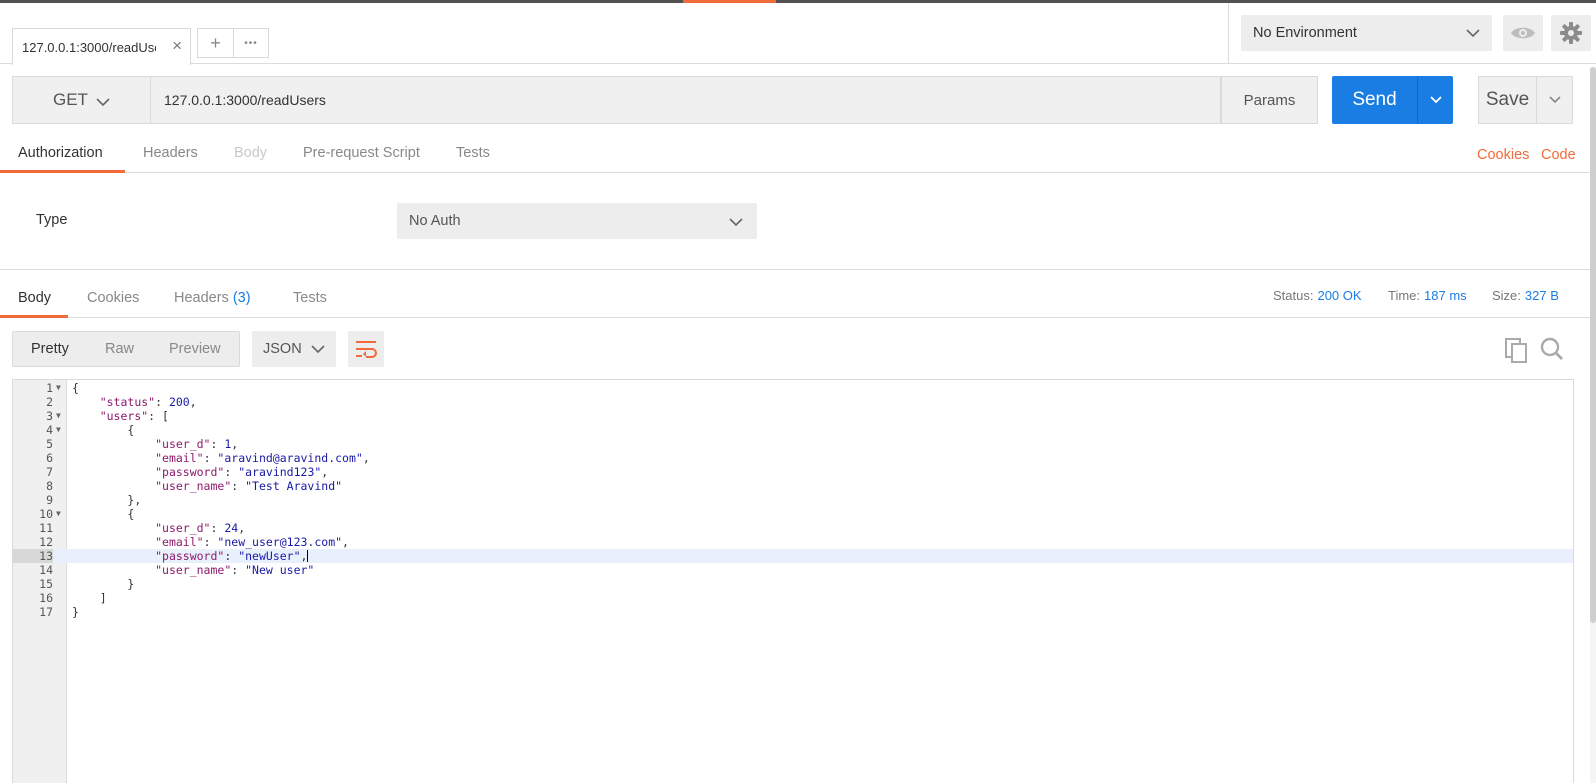  Describe the element at coordinates (793, 528) in the screenshot. I see `code-line: 11 "user_d": 24,` at that location.